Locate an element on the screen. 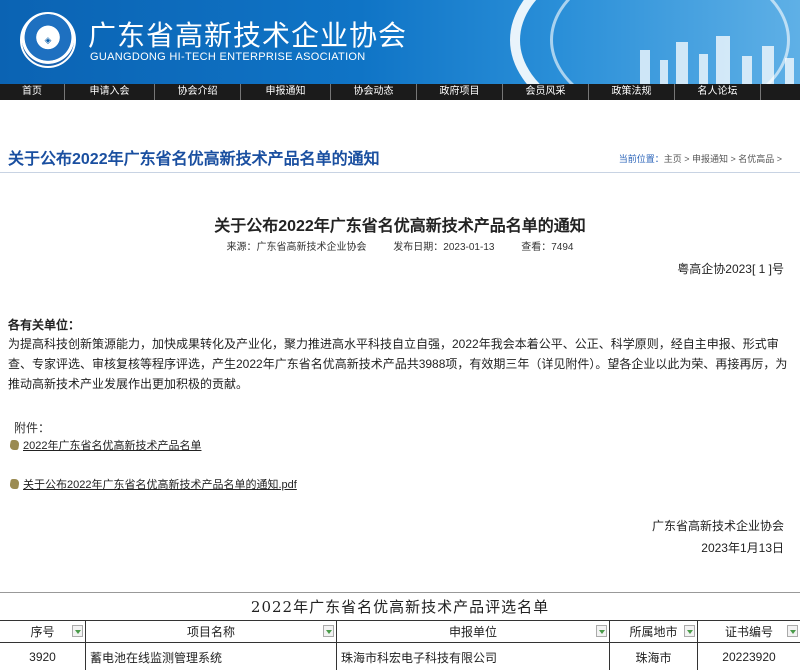 The image size is (800, 670). article-source: 来源：广东省高新技术企业协会 is located at coordinates (296, 247).